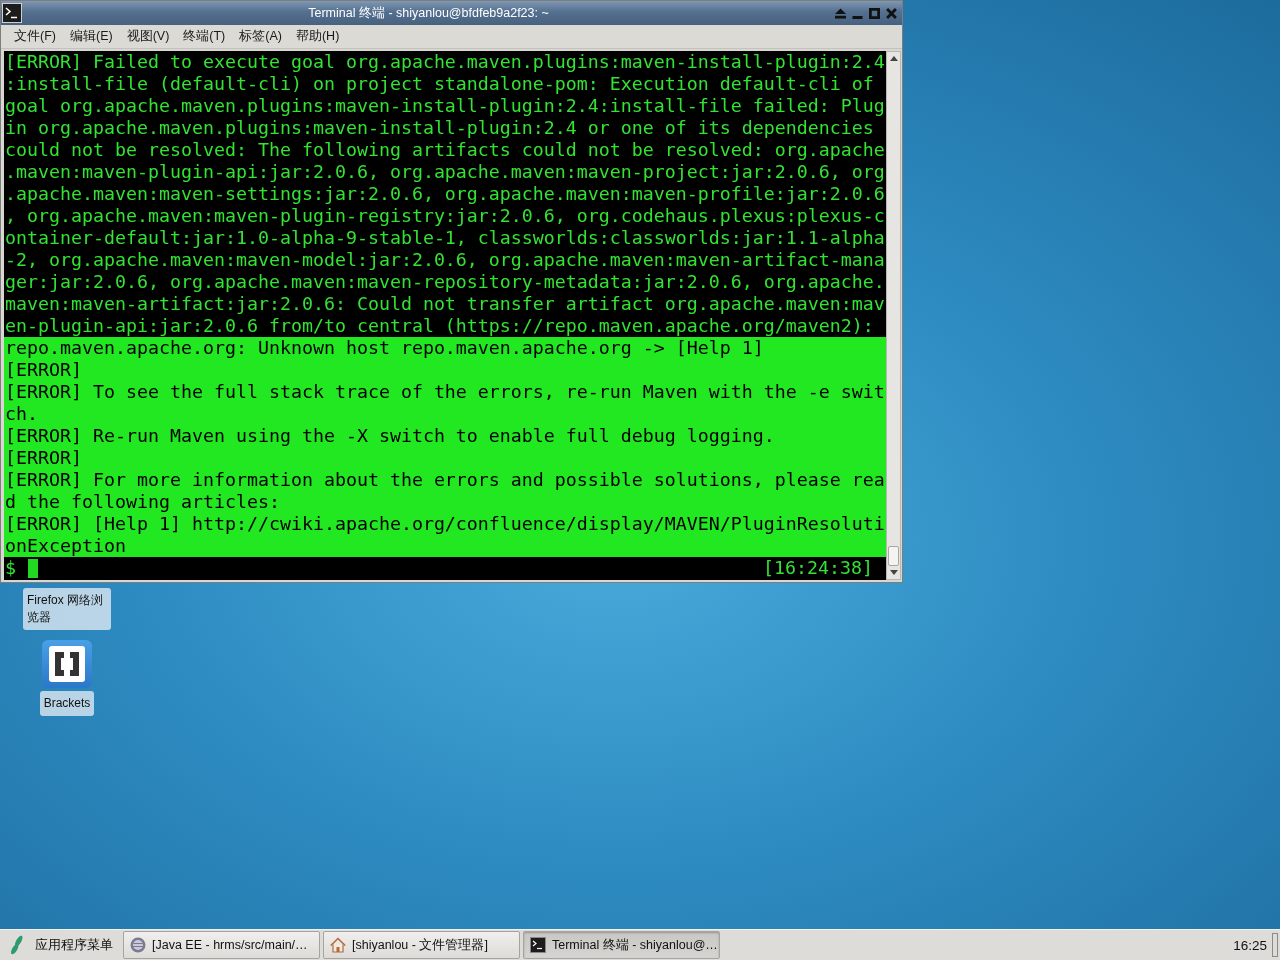  Describe the element at coordinates (67, 703) in the screenshot. I see `desktop-icon-label: Brackets` at that location.